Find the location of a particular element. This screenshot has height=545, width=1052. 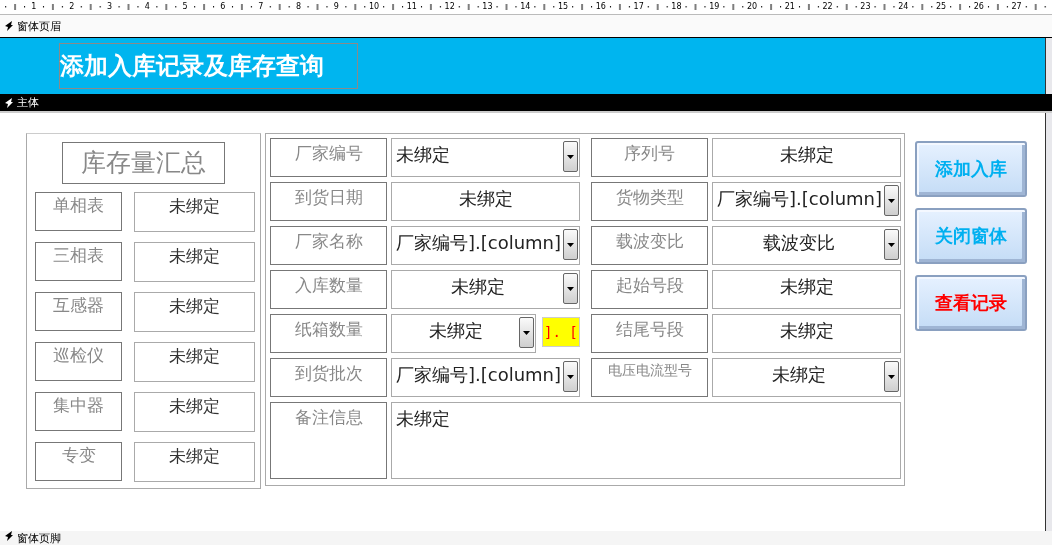

ruler-number: 25 is located at coordinates (941, 7).